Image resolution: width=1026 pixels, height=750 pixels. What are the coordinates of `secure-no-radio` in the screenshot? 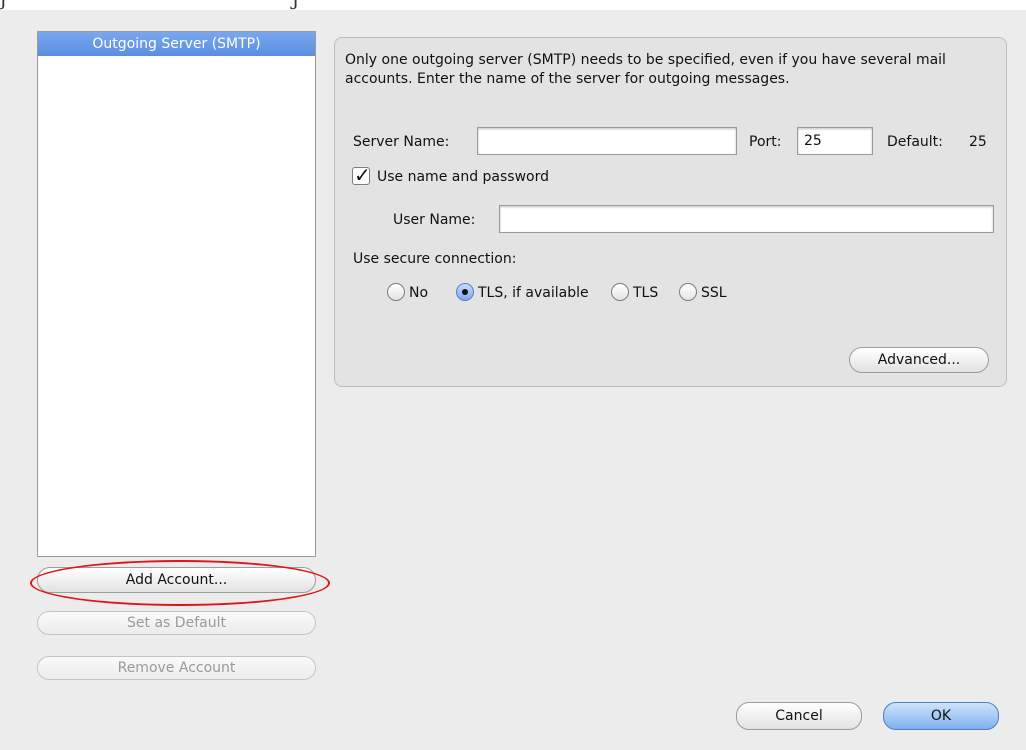 It's located at (396, 292).